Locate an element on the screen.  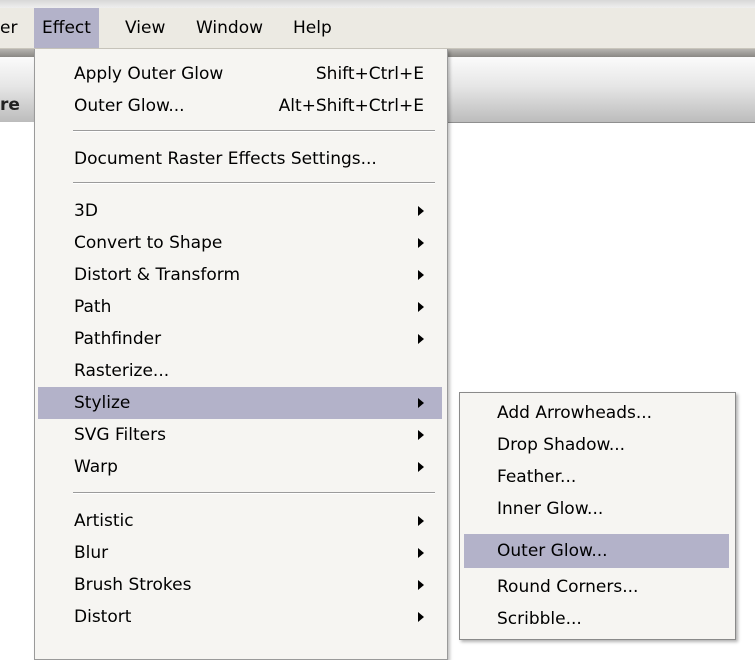
document-title-fragment: re is located at coordinates (10, 105).